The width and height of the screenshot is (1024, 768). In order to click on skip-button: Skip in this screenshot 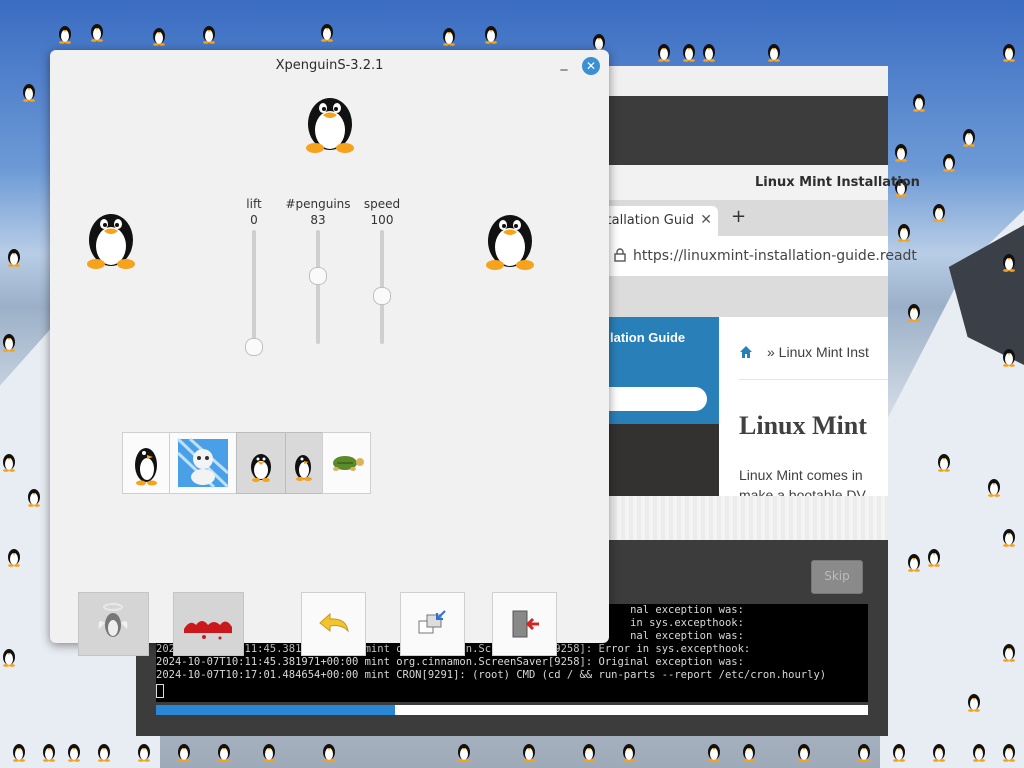, I will do `click(837, 577)`.